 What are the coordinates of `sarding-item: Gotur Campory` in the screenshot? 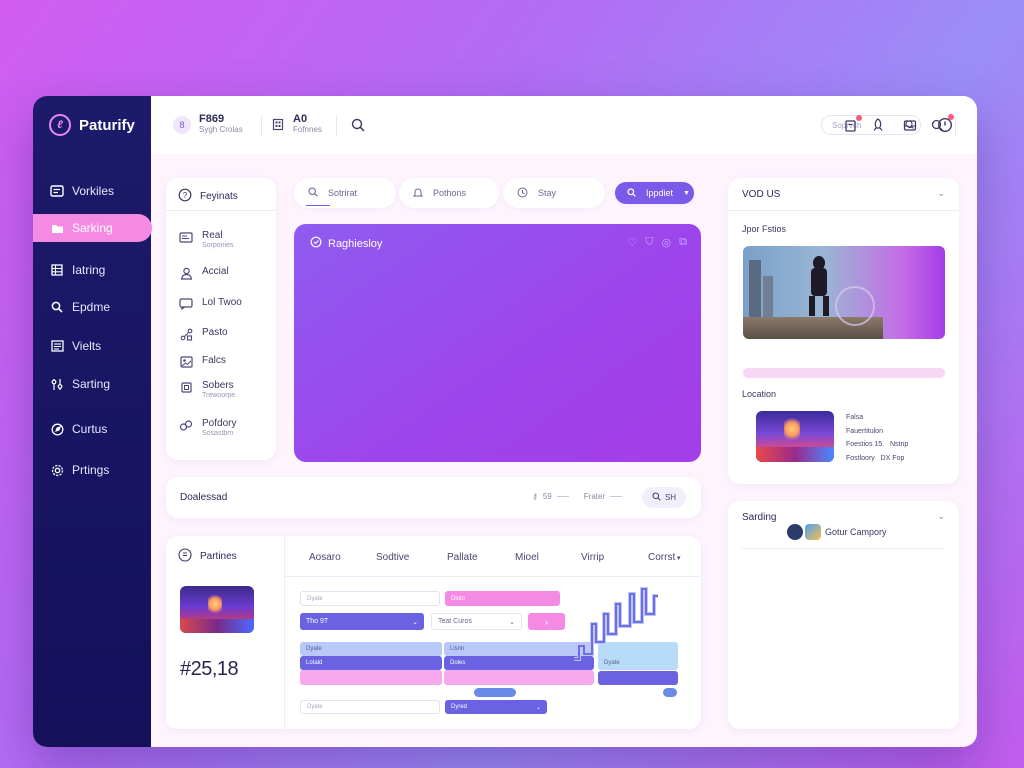 It's located at (837, 532).